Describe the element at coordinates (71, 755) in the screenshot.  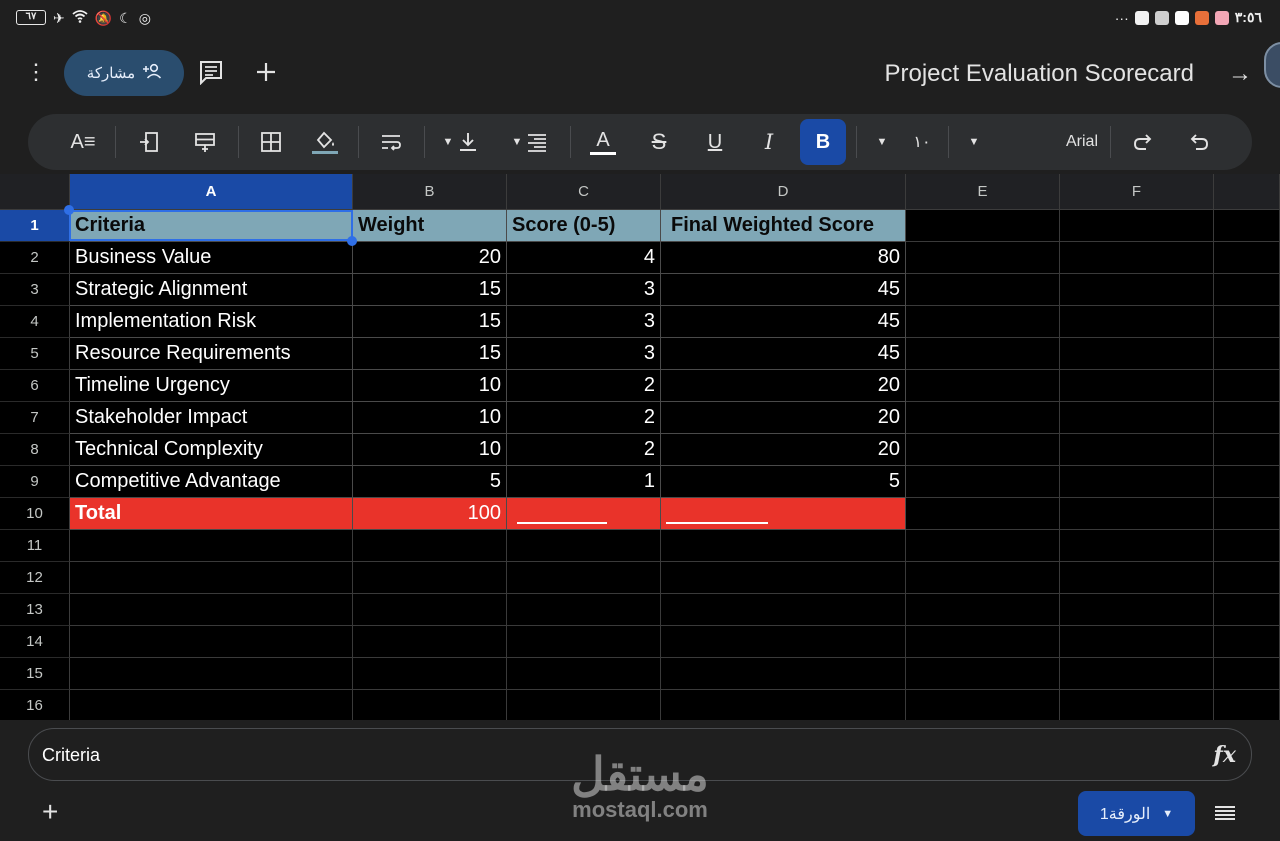
I see `formula-input: Criteria` at that location.